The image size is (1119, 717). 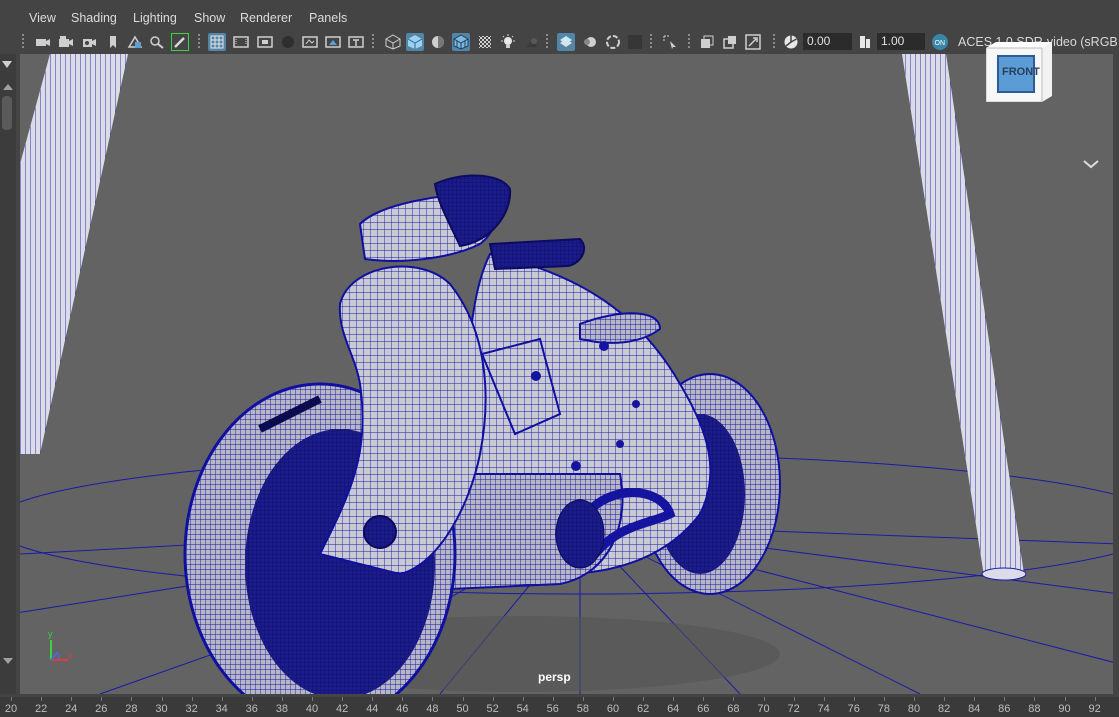 What do you see at coordinates (508, 42) in the screenshot?
I see `use-all-lights-icon` at bounding box center [508, 42].